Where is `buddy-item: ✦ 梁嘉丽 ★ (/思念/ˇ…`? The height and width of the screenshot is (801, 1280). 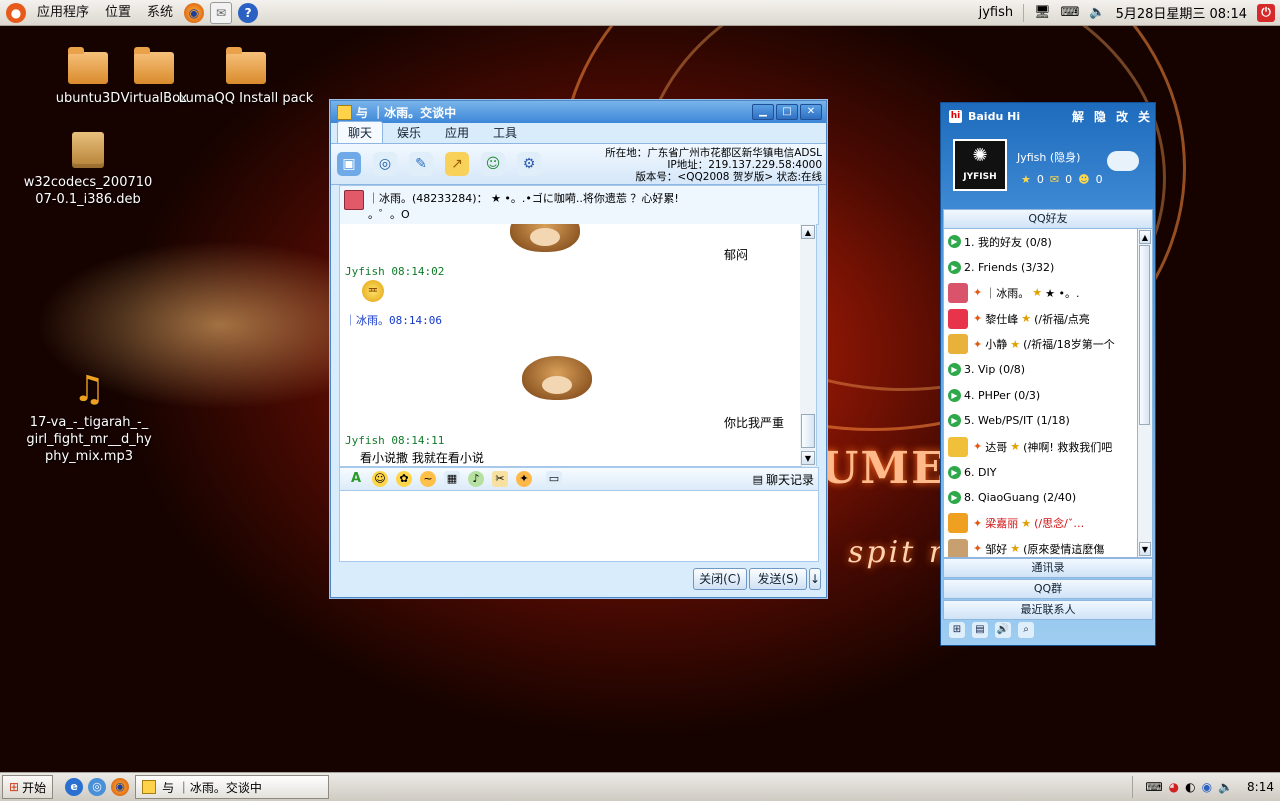 buddy-item: ✦ 梁嘉丽 ★ (/思念/ˇ… is located at coordinates (1041, 524).